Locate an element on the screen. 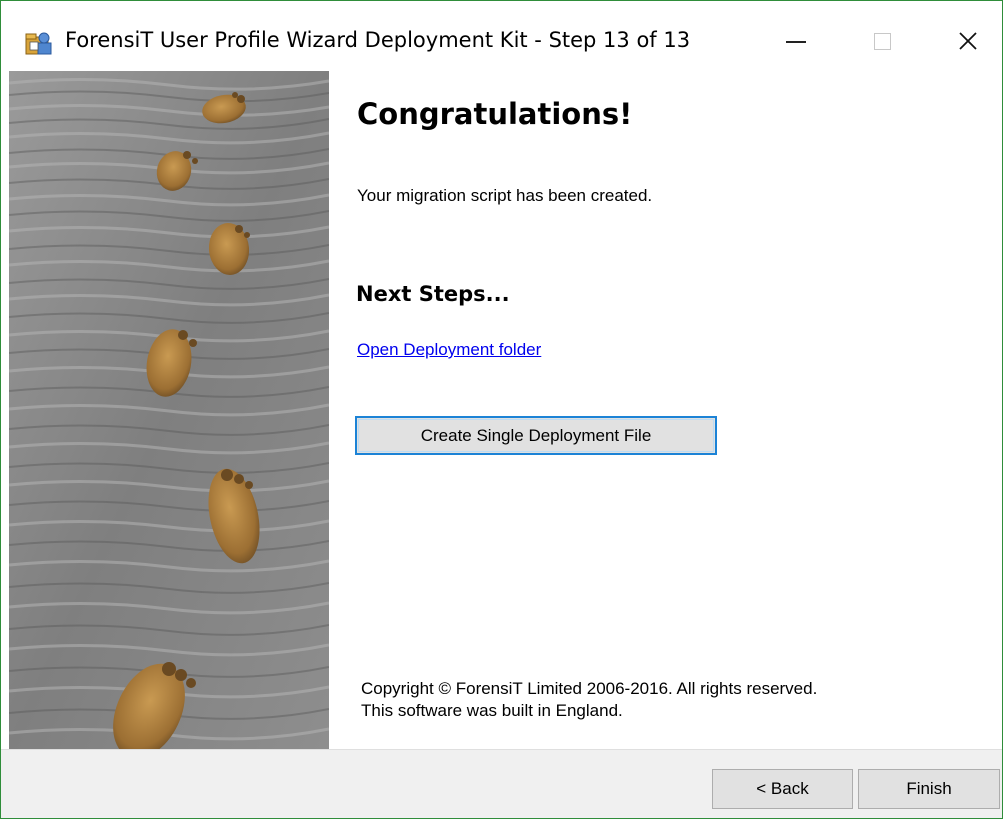 Image resolution: width=1003 pixels, height=819 pixels. create-file-button-label: Create Single Deployment File is located at coordinates (536, 435).